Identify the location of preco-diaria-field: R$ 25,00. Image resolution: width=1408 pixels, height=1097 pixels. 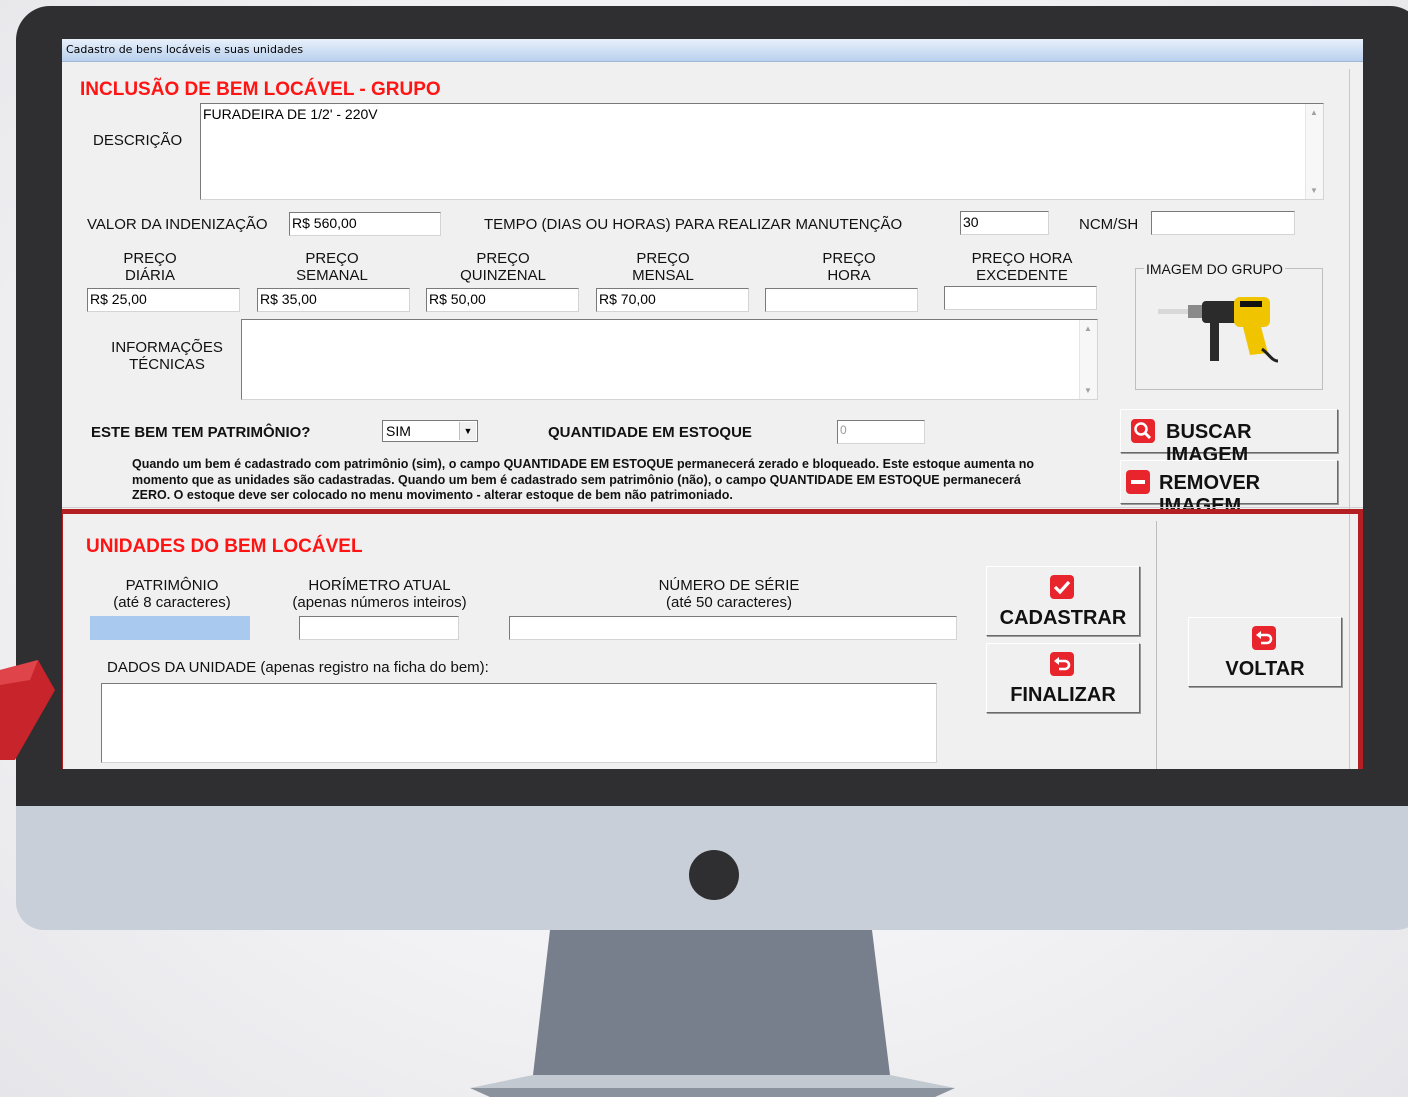
(163, 300).